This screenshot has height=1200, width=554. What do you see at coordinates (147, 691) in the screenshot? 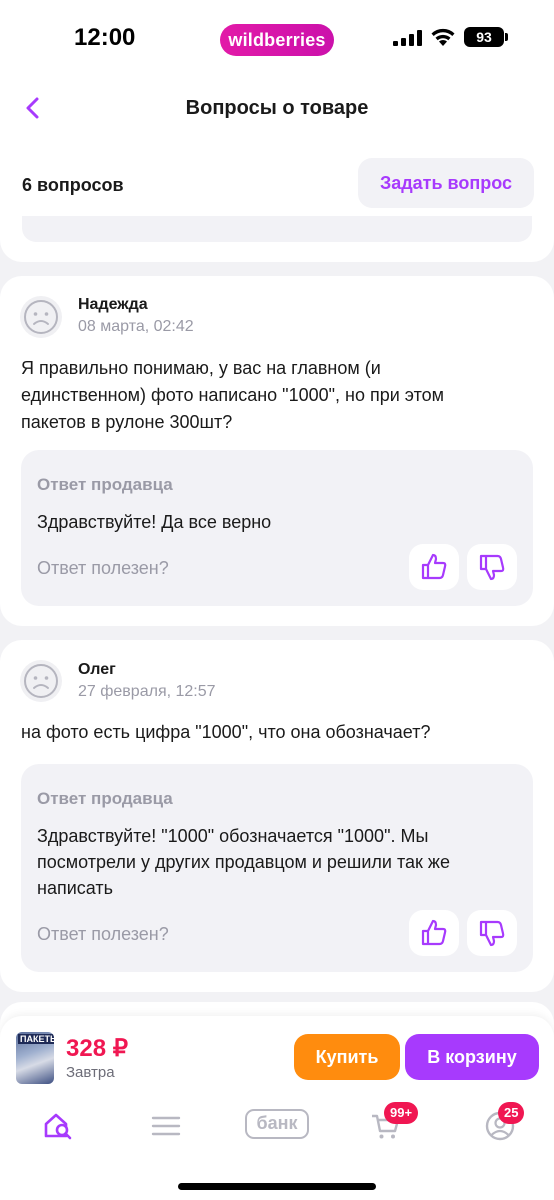
I see `question-date: 27 февраля, 12:57` at bounding box center [147, 691].